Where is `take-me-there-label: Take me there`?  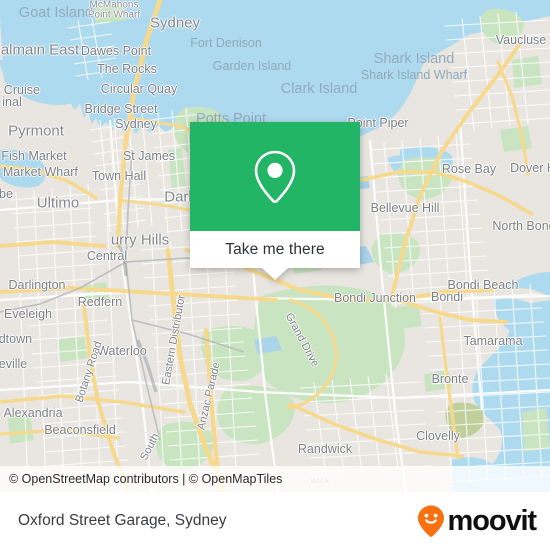 take-me-there-label: Take me there is located at coordinates (275, 249).